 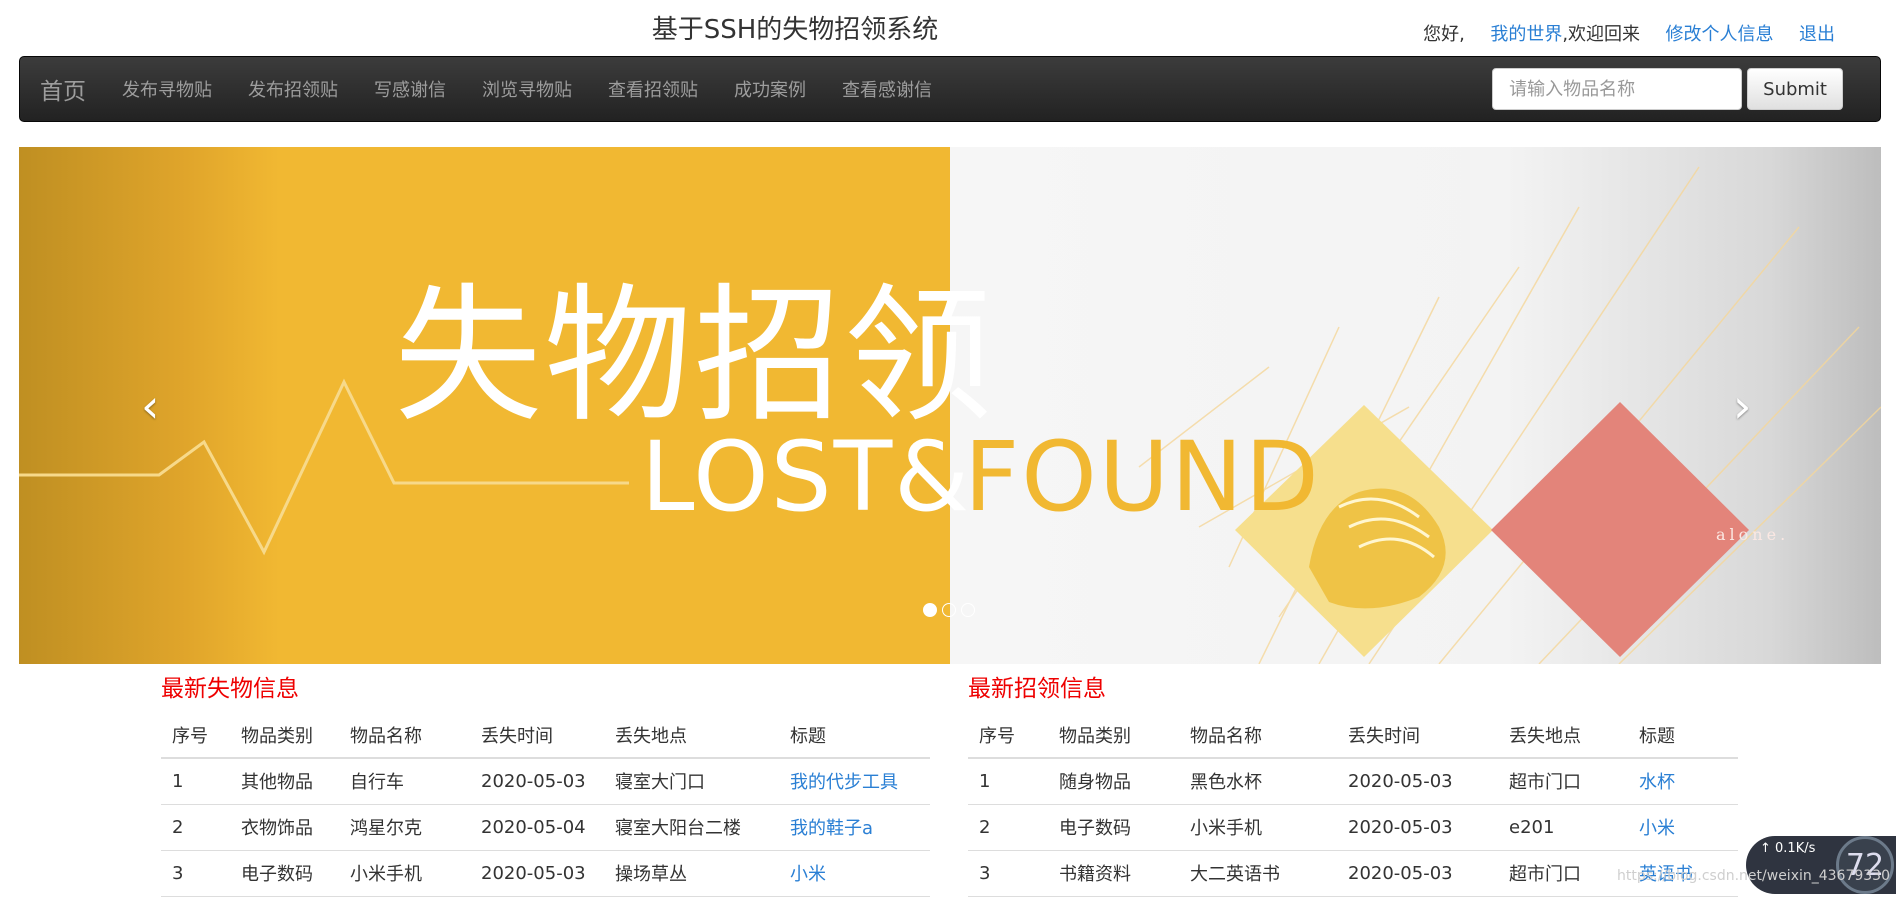 I want to click on cell-title: 我的代步工具, so click(x=854, y=781).